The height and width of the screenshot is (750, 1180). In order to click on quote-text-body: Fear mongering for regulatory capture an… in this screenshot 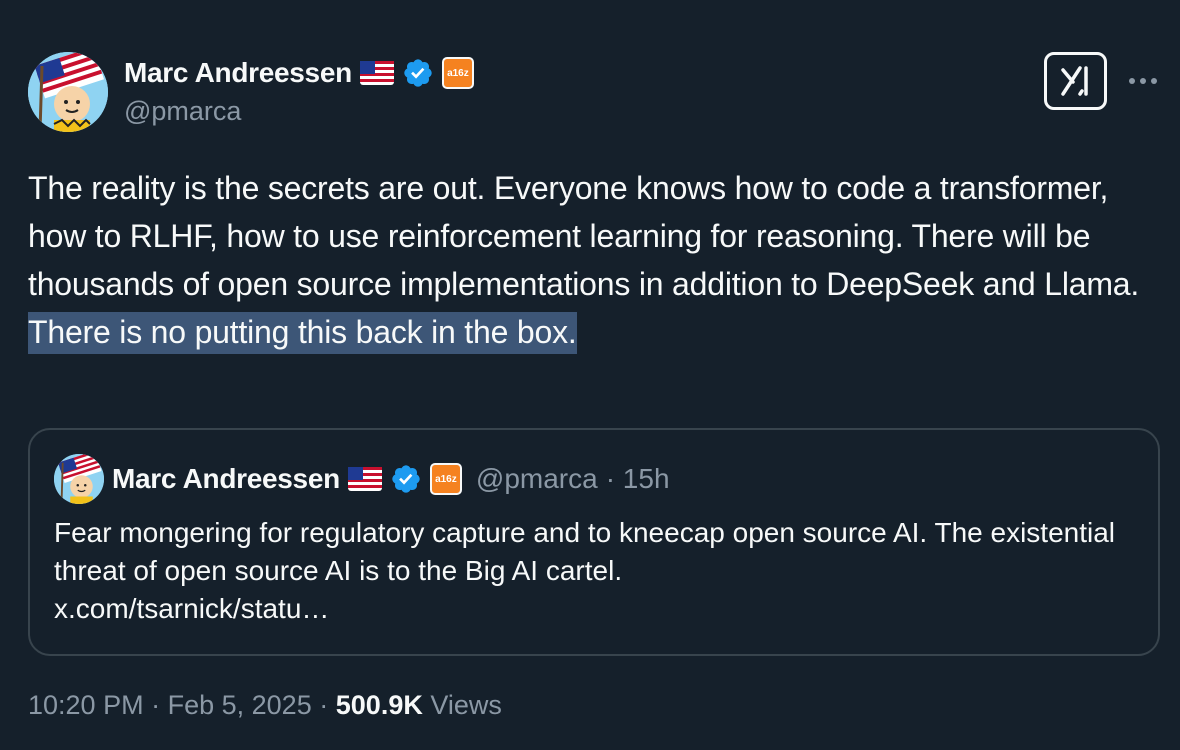, I will do `click(585, 551)`.